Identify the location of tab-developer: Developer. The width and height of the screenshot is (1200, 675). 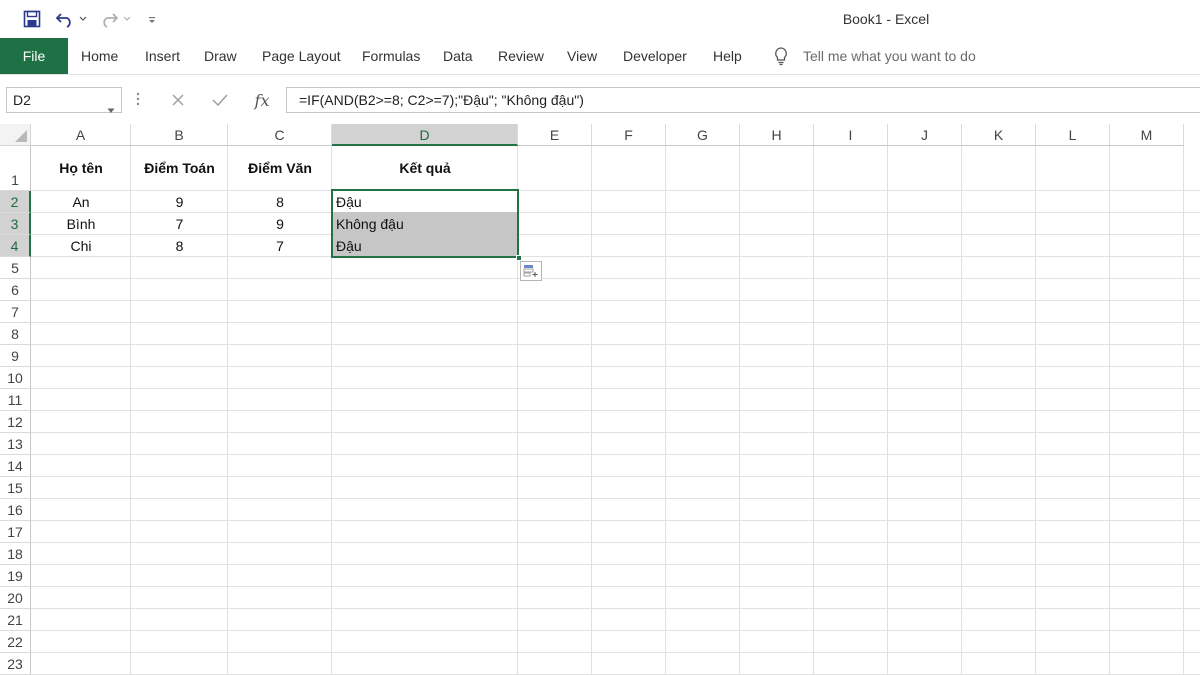
(655, 56).